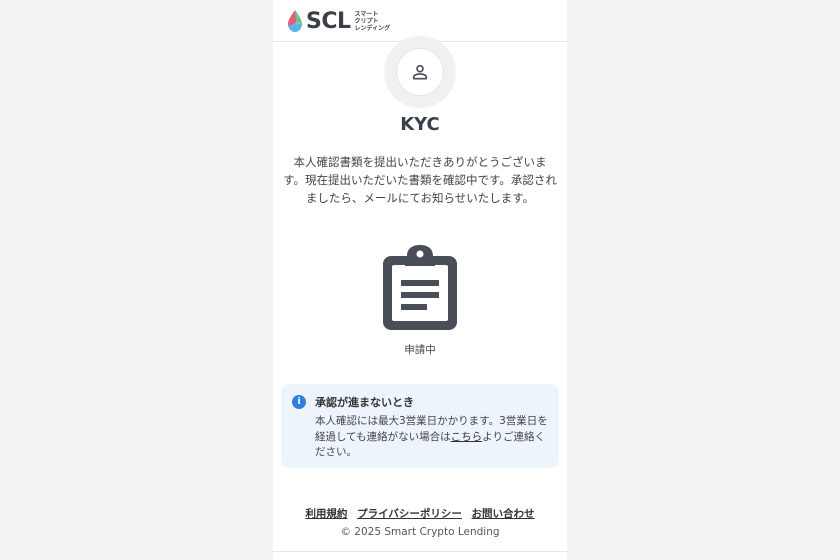  I want to click on notice-title: 承認が進まないとき, so click(364, 402).